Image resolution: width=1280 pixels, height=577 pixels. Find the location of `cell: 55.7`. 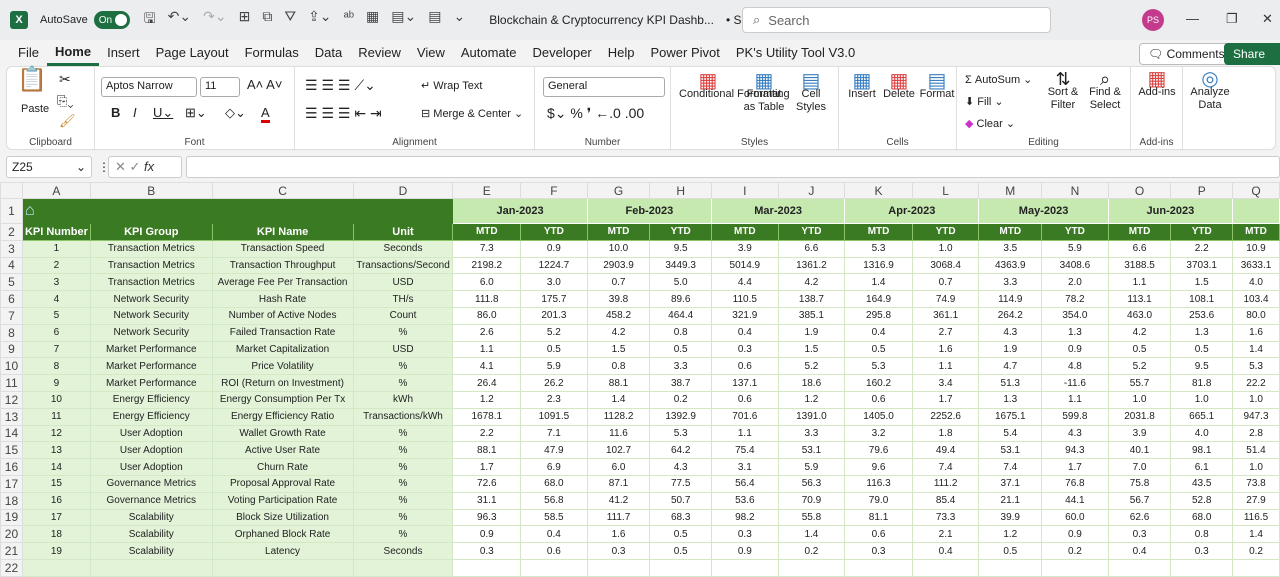

cell: 55.7 is located at coordinates (1139, 383).